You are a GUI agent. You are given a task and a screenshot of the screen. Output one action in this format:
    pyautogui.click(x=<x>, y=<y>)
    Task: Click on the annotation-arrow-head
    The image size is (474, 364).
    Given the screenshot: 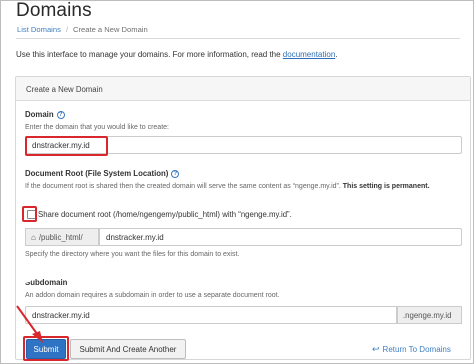 What is the action you would take?
    pyautogui.click(x=37, y=337)
    